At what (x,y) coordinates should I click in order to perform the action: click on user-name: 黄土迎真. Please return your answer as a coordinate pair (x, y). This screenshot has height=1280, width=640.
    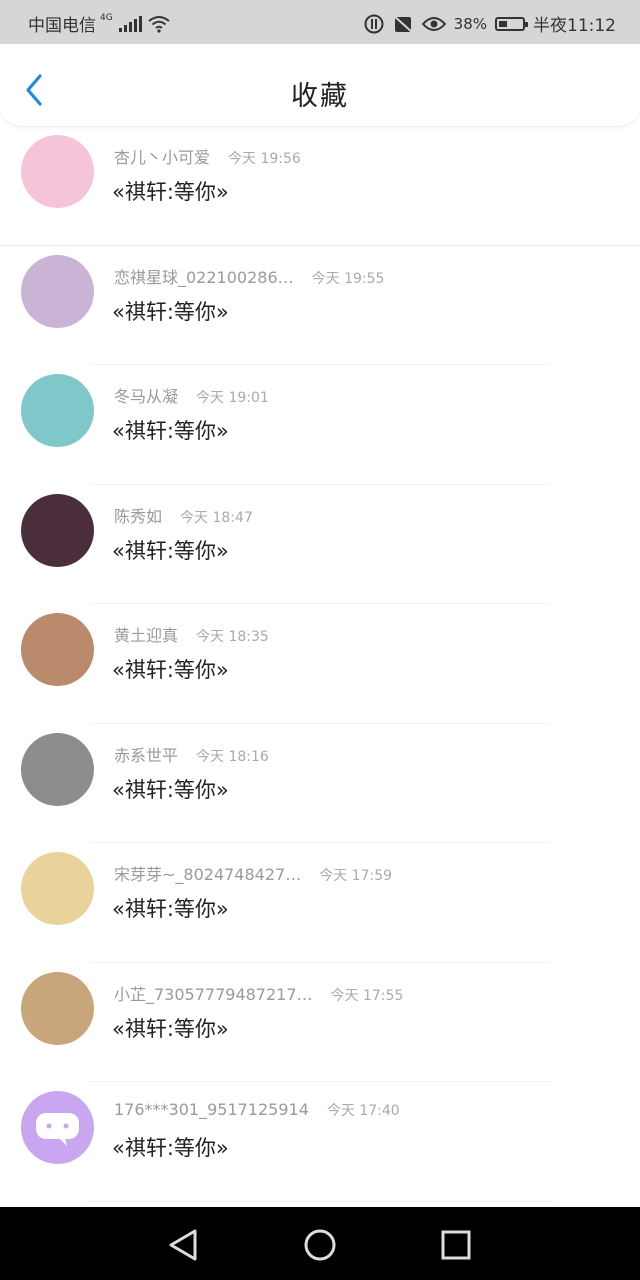
    Looking at the image, I should click on (146, 635).